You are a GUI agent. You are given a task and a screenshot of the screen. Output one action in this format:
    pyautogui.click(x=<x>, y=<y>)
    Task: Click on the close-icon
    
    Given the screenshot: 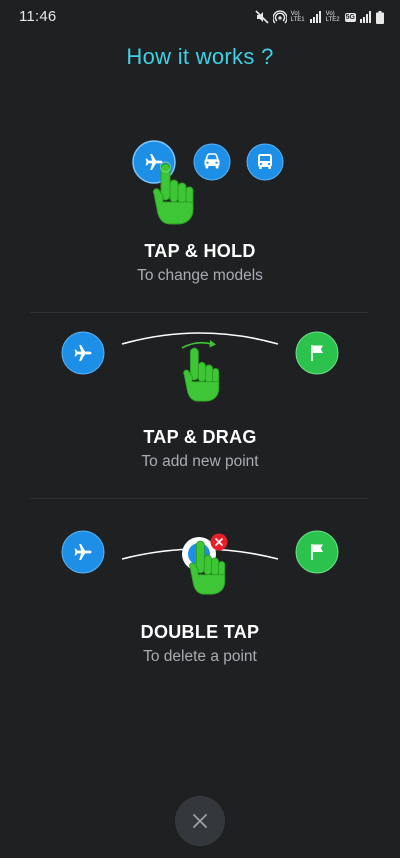 What is the action you would take?
    pyautogui.click(x=200, y=821)
    